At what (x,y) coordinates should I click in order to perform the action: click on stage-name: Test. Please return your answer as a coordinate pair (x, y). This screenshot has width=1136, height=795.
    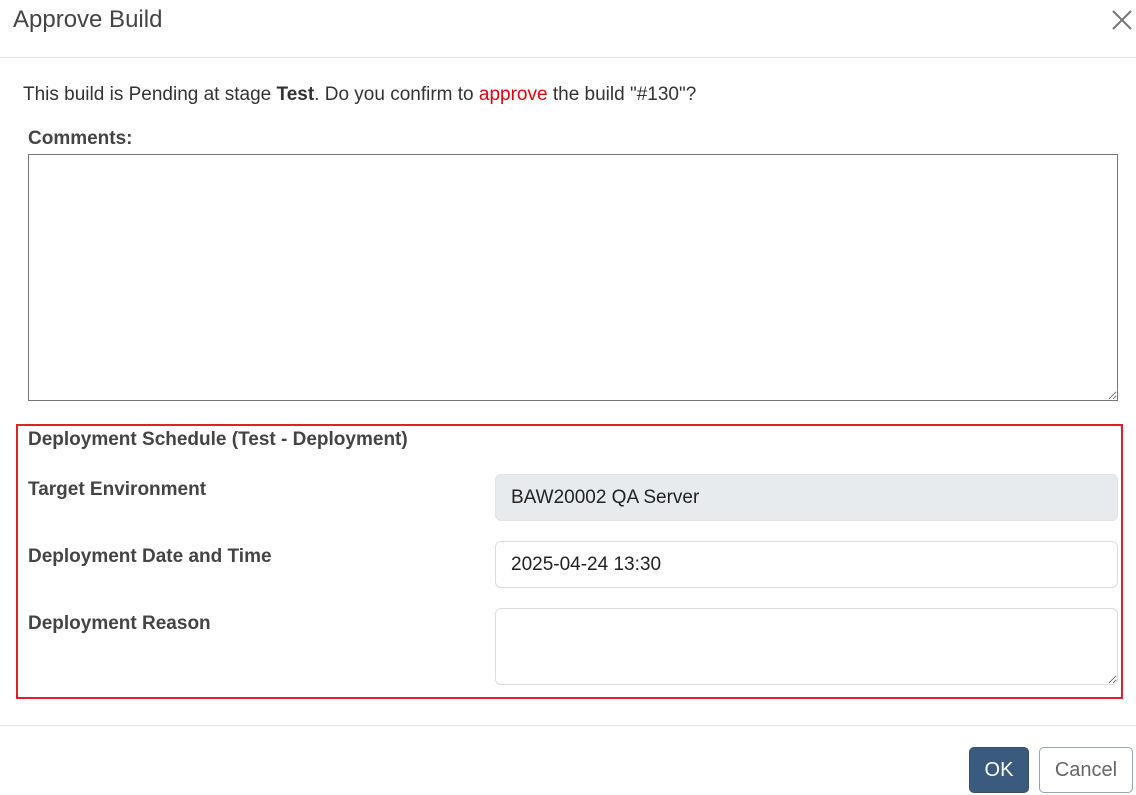
    Looking at the image, I should click on (295, 94).